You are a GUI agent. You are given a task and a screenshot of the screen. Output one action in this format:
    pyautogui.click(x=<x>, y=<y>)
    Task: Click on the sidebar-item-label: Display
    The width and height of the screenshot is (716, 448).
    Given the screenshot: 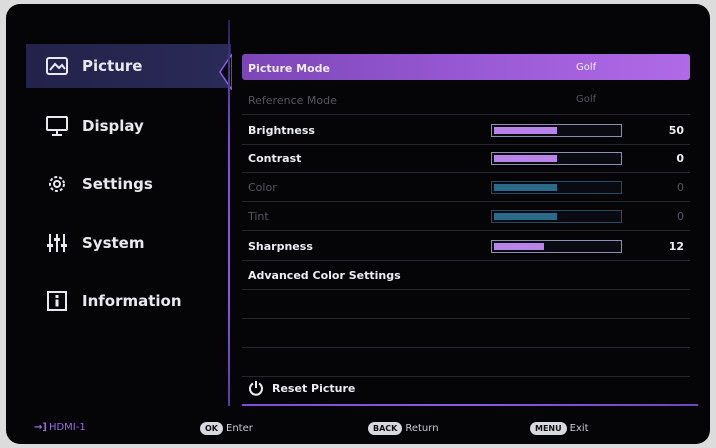 What is the action you would take?
    pyautogui.click(x=113, y=126)
    